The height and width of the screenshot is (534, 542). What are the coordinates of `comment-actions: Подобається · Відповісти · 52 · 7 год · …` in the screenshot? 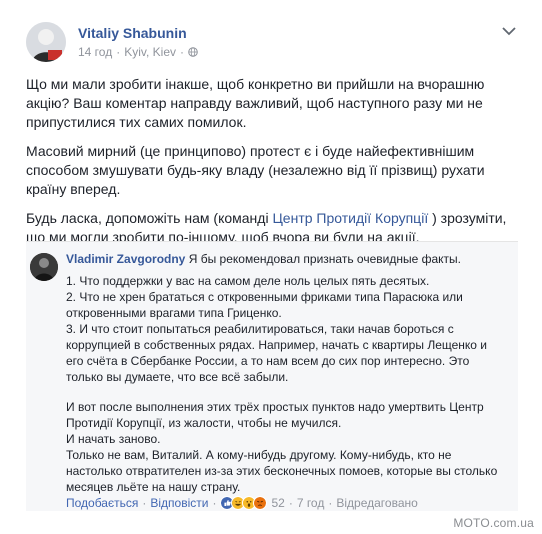 It's located at (242, 503).